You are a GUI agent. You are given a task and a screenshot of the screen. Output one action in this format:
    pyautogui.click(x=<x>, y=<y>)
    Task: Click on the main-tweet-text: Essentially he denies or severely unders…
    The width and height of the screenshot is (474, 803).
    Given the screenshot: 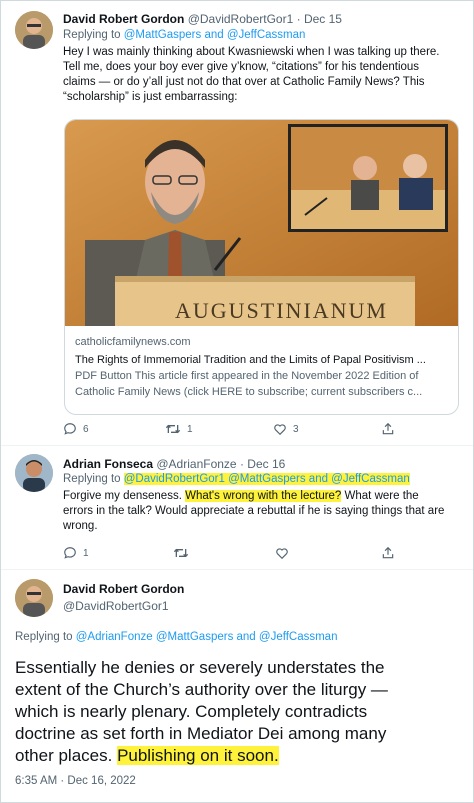 What is the action you would take?
    pyautogui.click(x=237, y=712)
    